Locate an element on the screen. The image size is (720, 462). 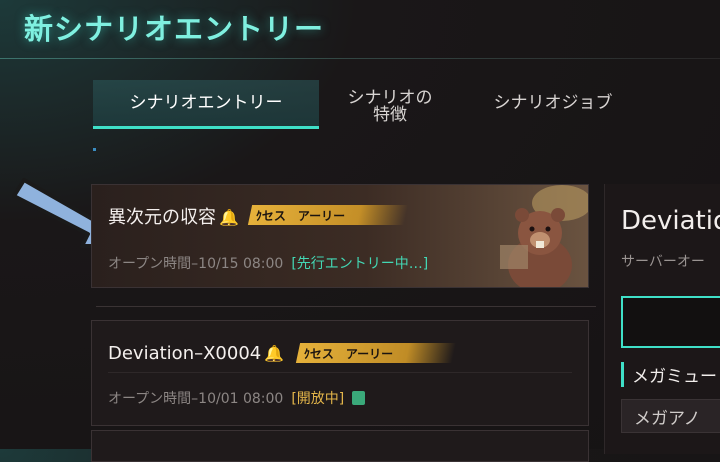
tab-scenario-jobs: シナリオジョブ is located at coordinates (553, 103).